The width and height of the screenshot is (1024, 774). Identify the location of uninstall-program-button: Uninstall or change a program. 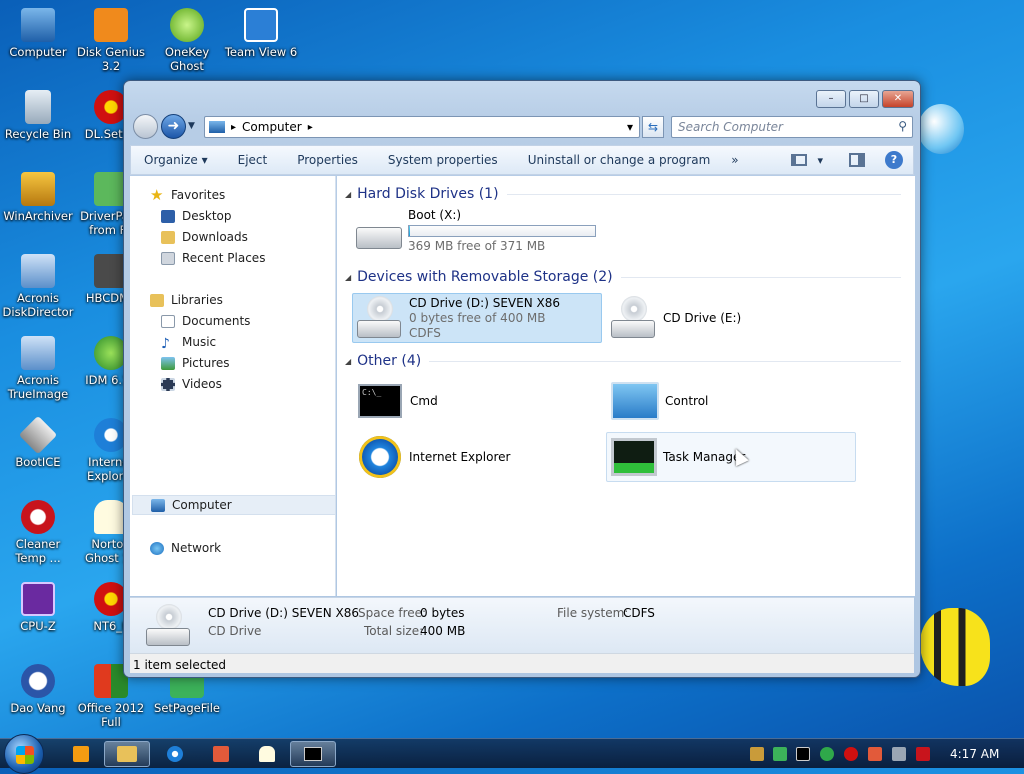
(619, 160).